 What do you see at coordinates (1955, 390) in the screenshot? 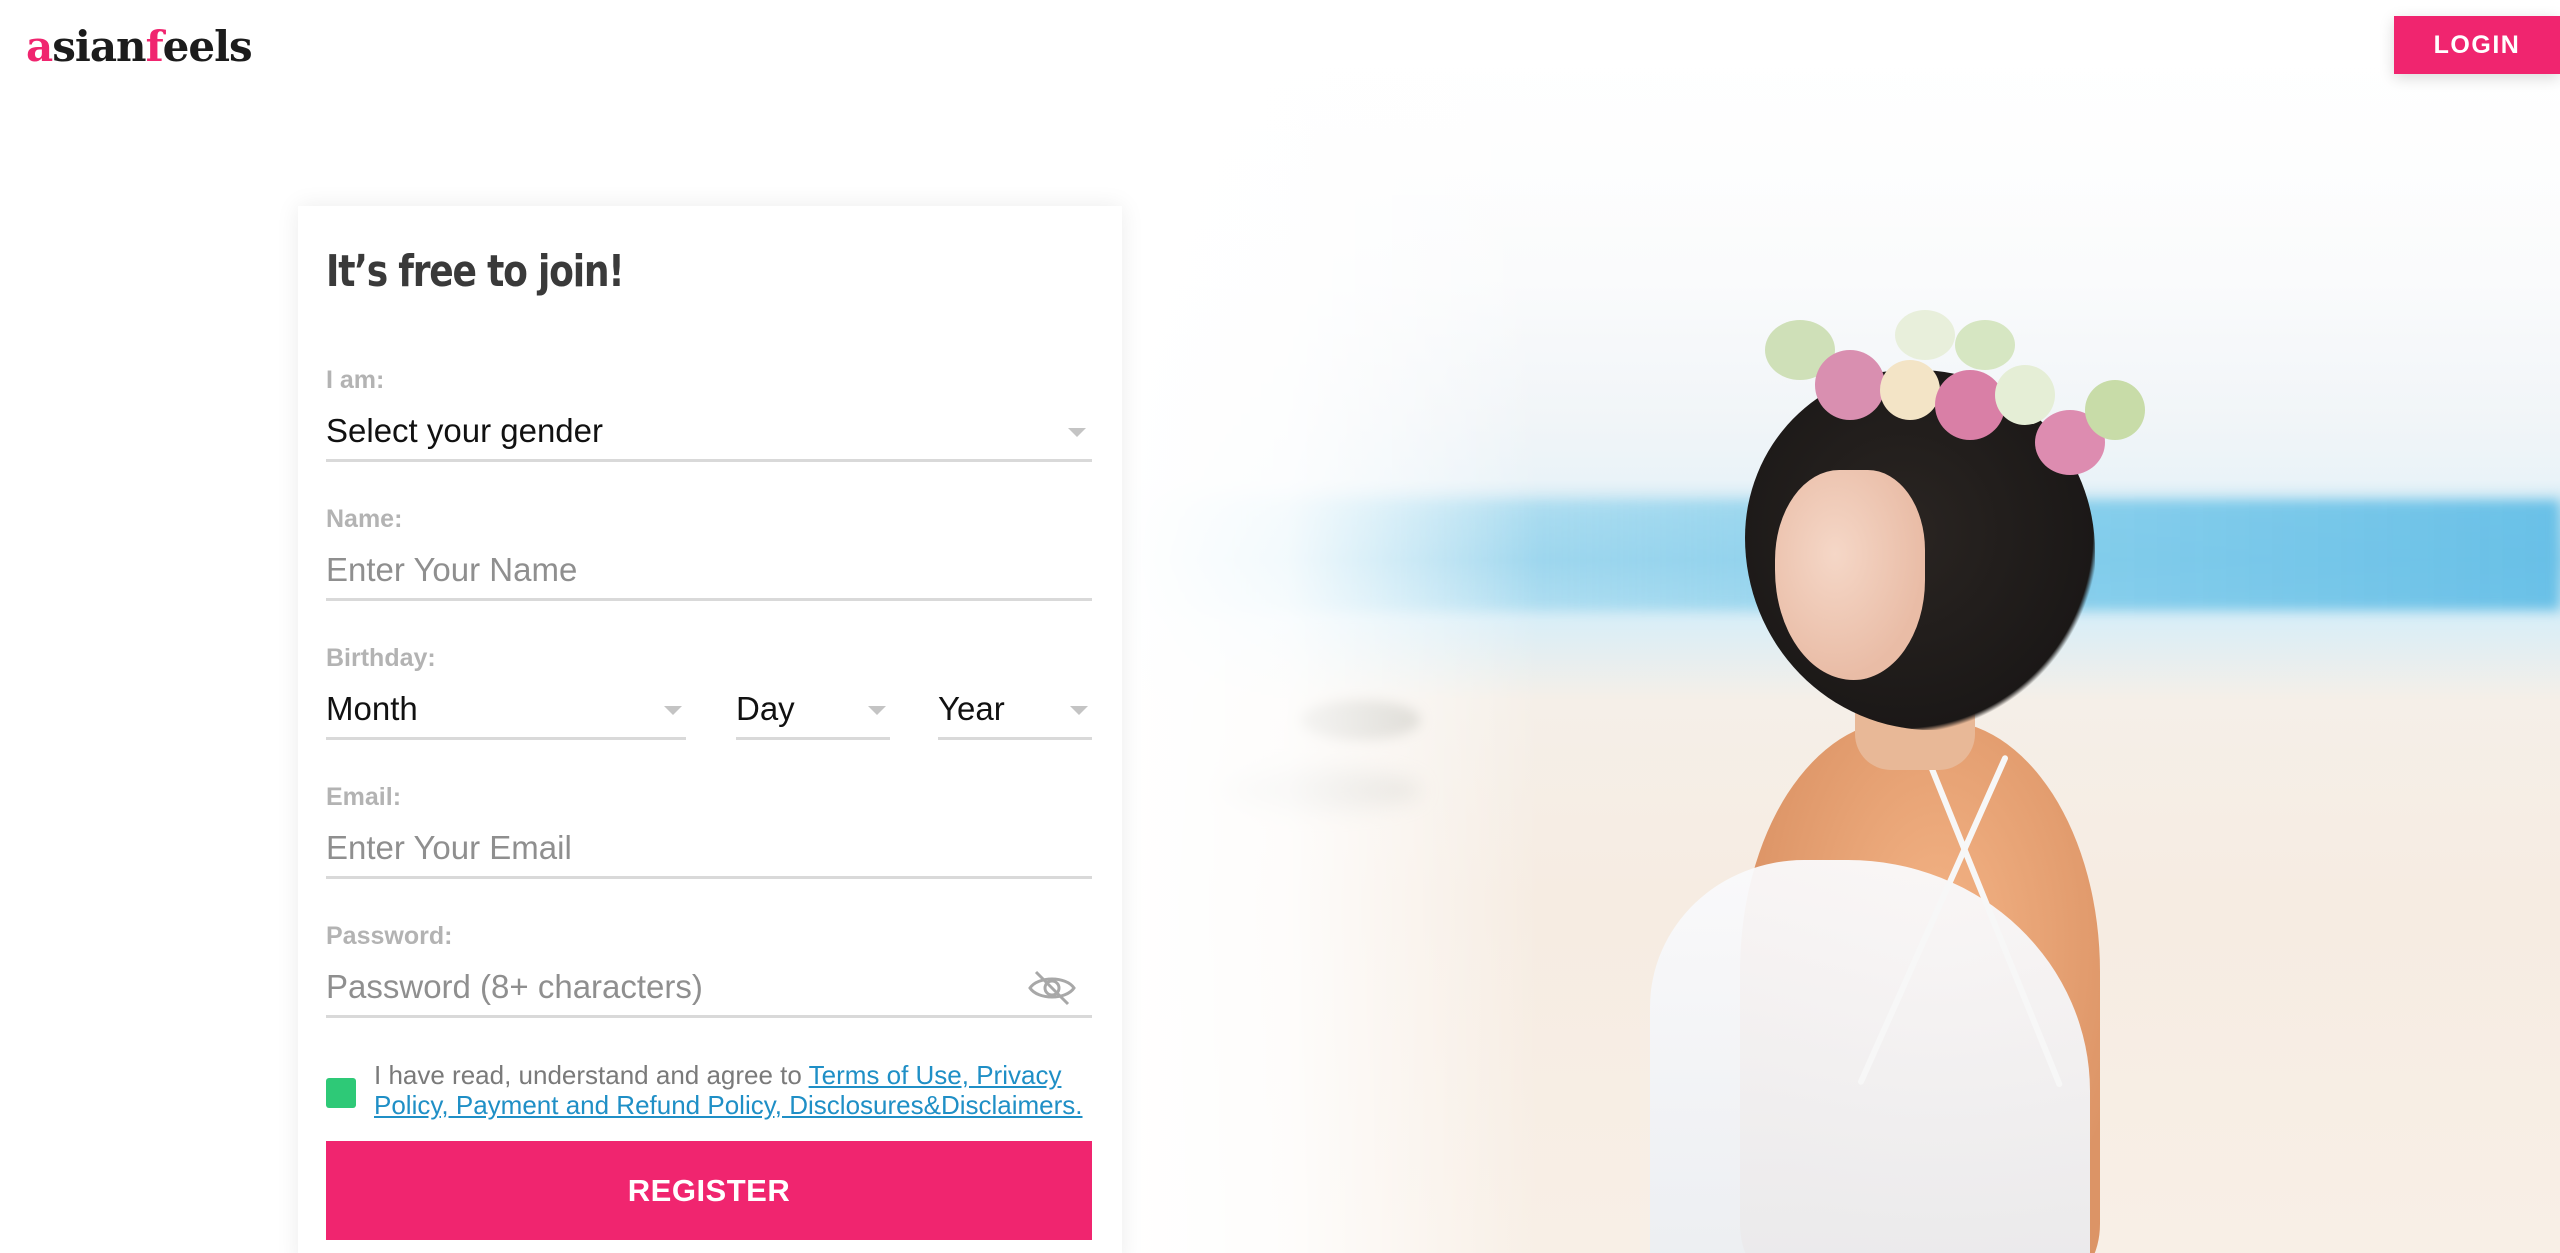
I see `flower-crown` at bounding box center [1955, 390].